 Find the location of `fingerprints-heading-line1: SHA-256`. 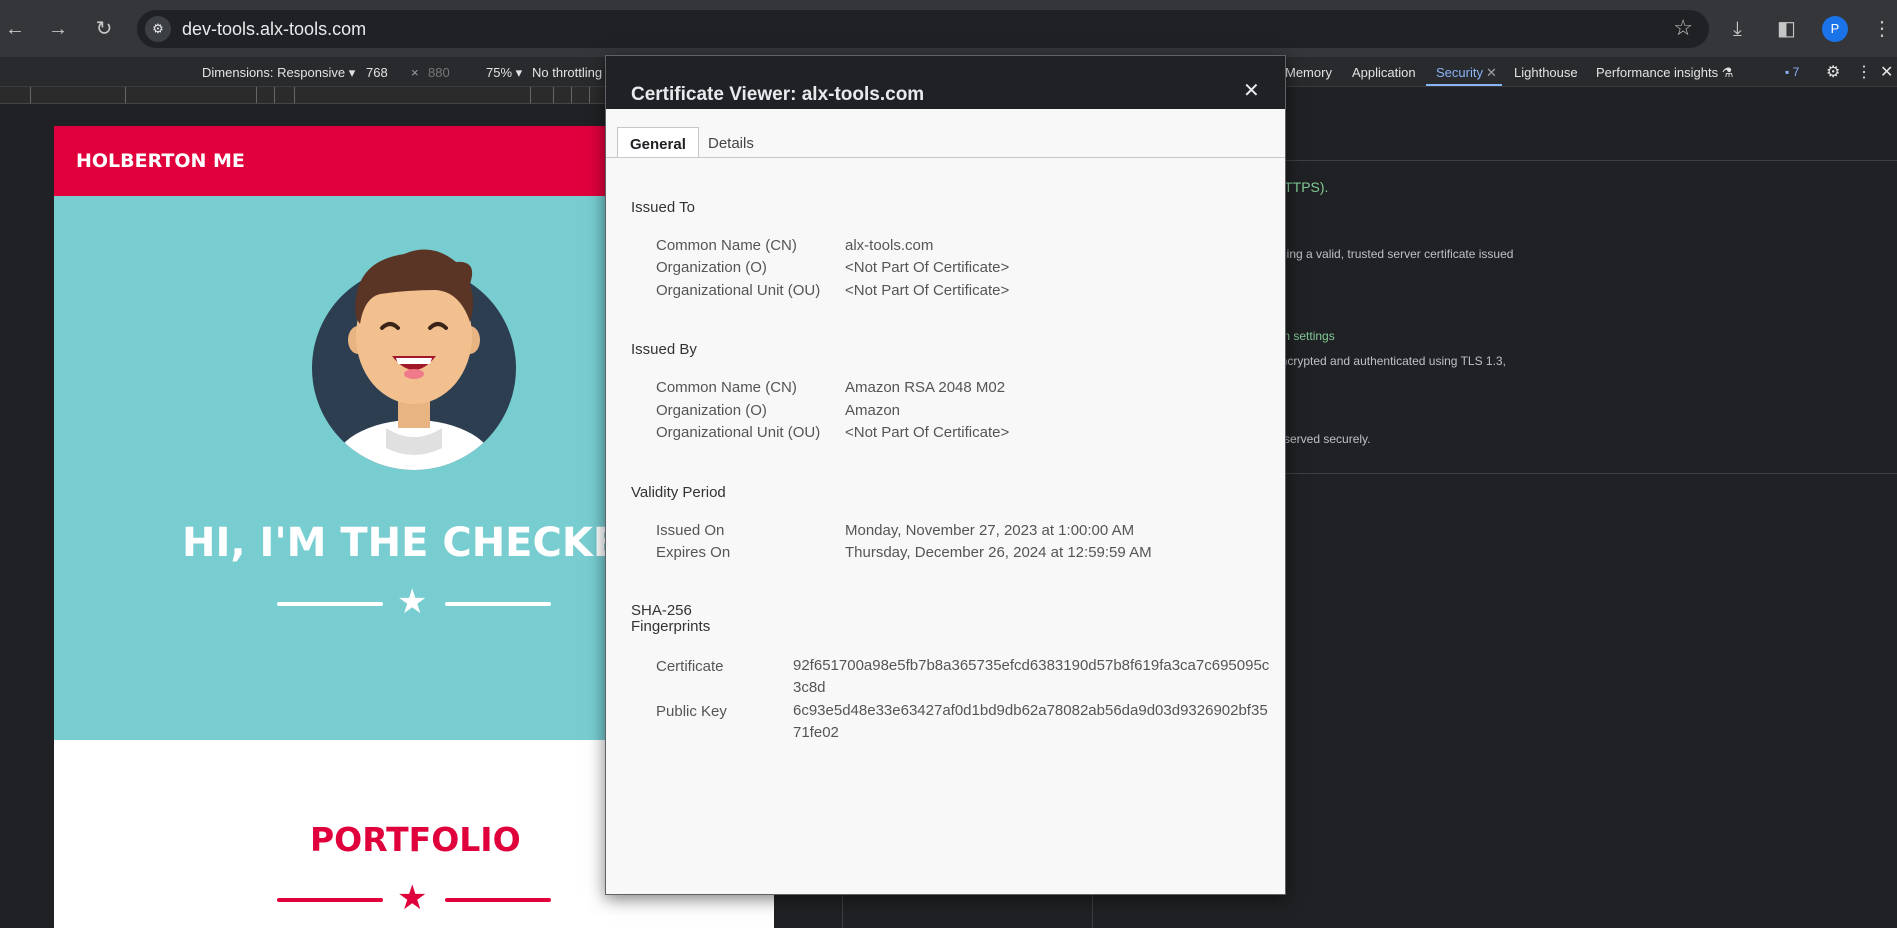

fingerprints-heading-line1: SHA-256 is located at coordinates (661, 610).